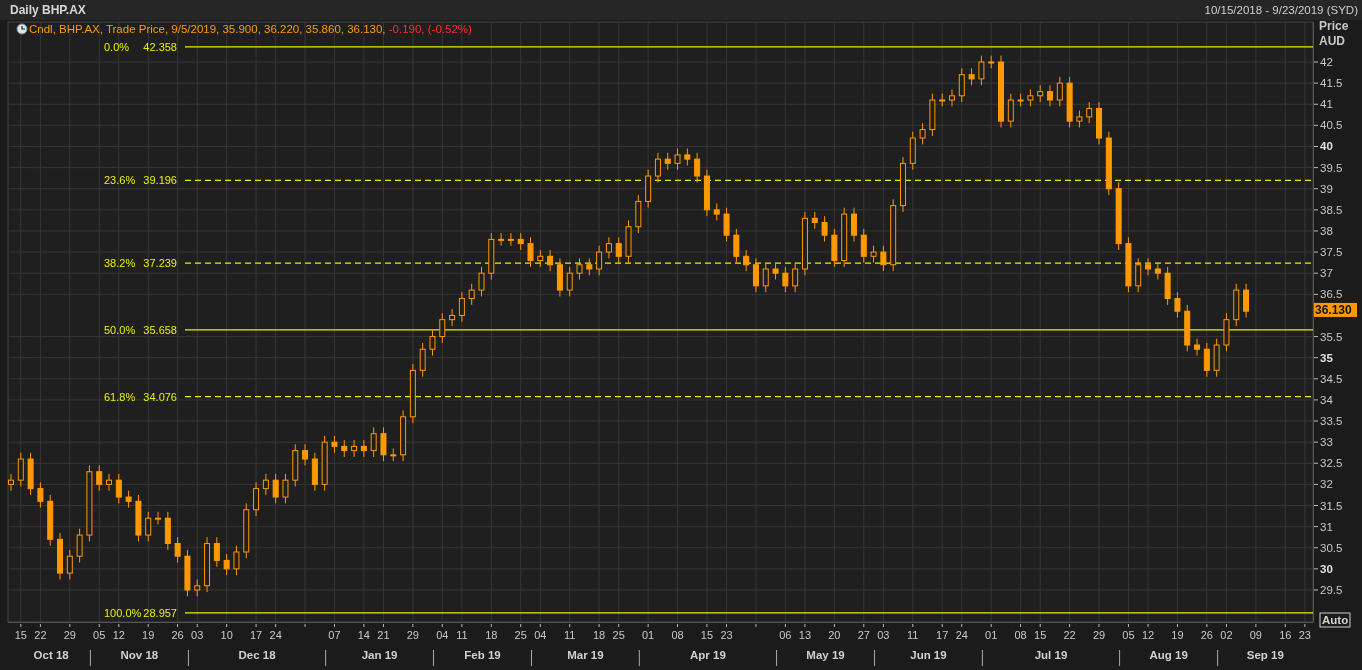  What do you see at coordinates (1331, 294) in the screenshot?
I see `y-axis-label: 36.5` at bounding box center [1331, 294].